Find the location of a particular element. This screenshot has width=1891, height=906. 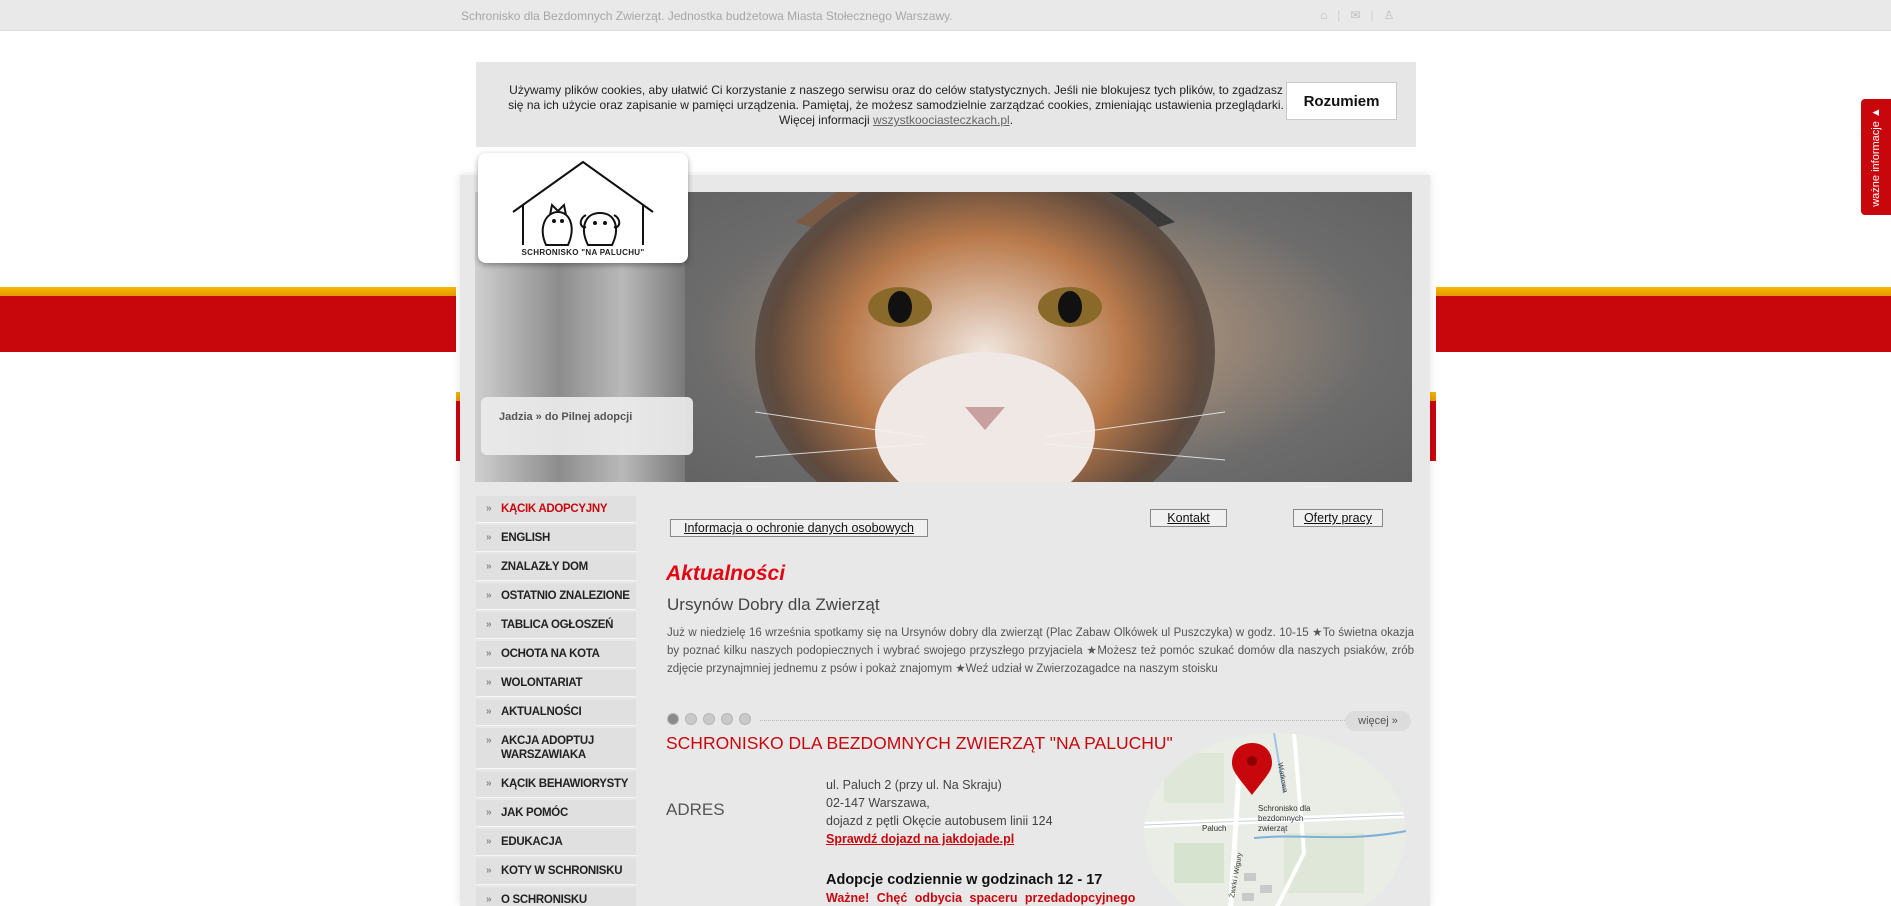

sidebar-item: » ZNALAZŁY DOM is located at coordinates (556, 567).